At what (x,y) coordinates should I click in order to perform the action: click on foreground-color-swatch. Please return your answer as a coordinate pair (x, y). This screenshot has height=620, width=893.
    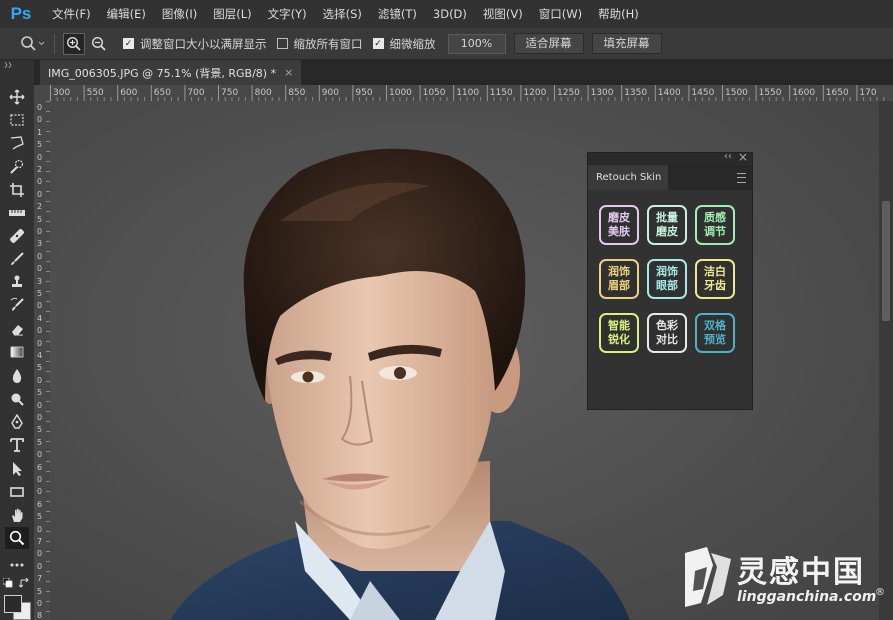
    Looking at the image, I should click on (13, 604).